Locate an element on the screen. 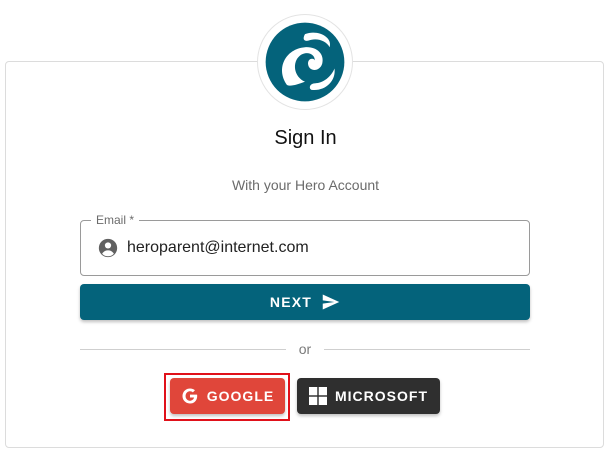 Image resolution: width=611 pixels, height=456 pixels. email-input is located at coordinates (317, 248).